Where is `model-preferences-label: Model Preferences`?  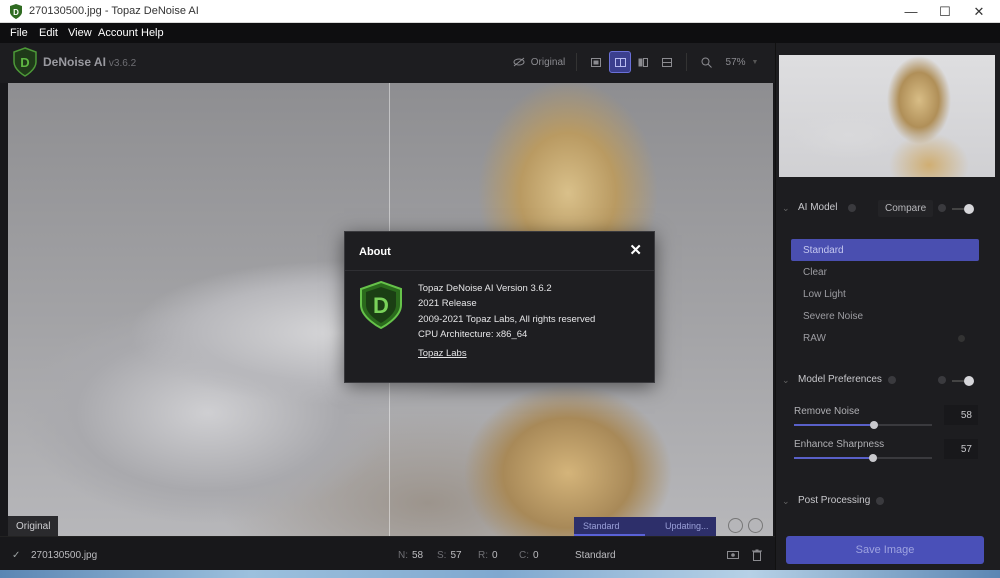
model-preferences-label: Model Preferences is located at coordinates (840, 379).